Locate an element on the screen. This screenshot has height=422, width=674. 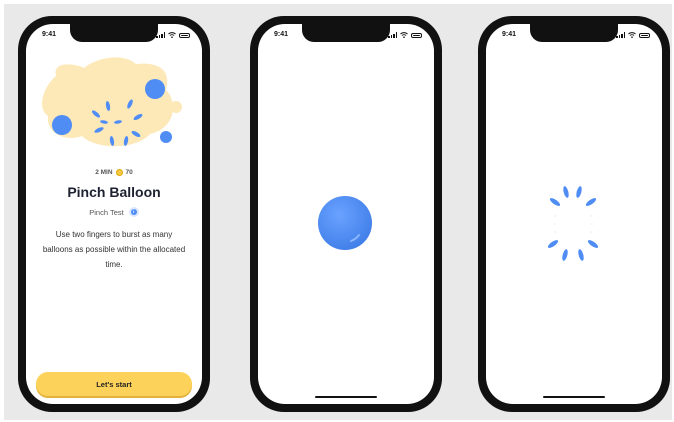
start-button: Let's start is located at coordinates (114, 384).